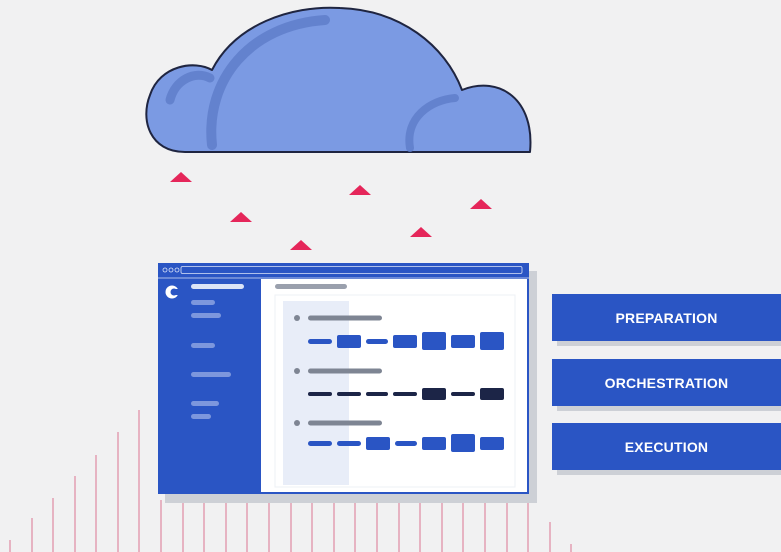 The width and height of the screenshot is (781, 552). Describe the element at coordinates (311, 286) in the screenshot. I see `main-header-bar` at that location.